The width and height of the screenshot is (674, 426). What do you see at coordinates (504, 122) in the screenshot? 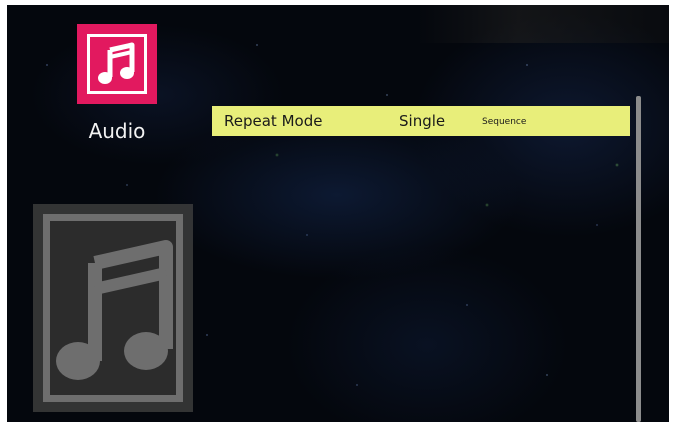
I see `setting-value-option: Sequence` at bounding box center [504, 122].